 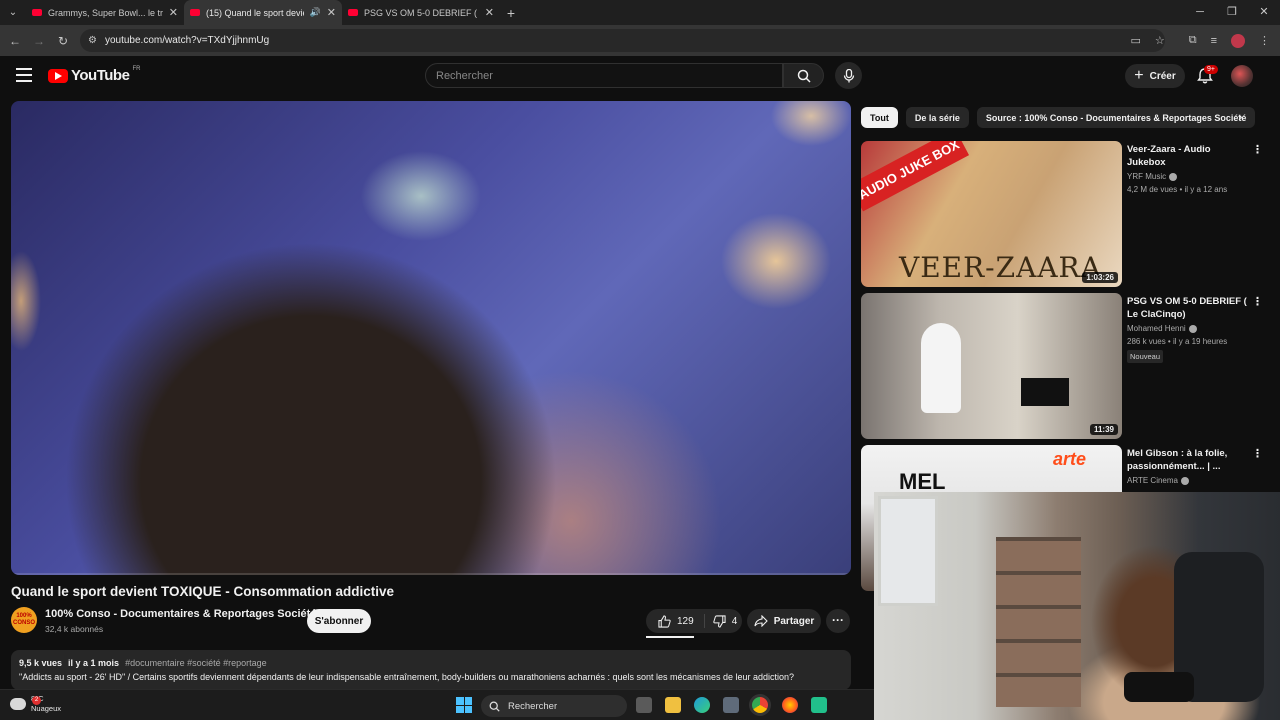 What do you see at coordinates (991, 366) in the screenshot?
I see `video-thumbnail: 11:39` at bounding box center [991, 366].